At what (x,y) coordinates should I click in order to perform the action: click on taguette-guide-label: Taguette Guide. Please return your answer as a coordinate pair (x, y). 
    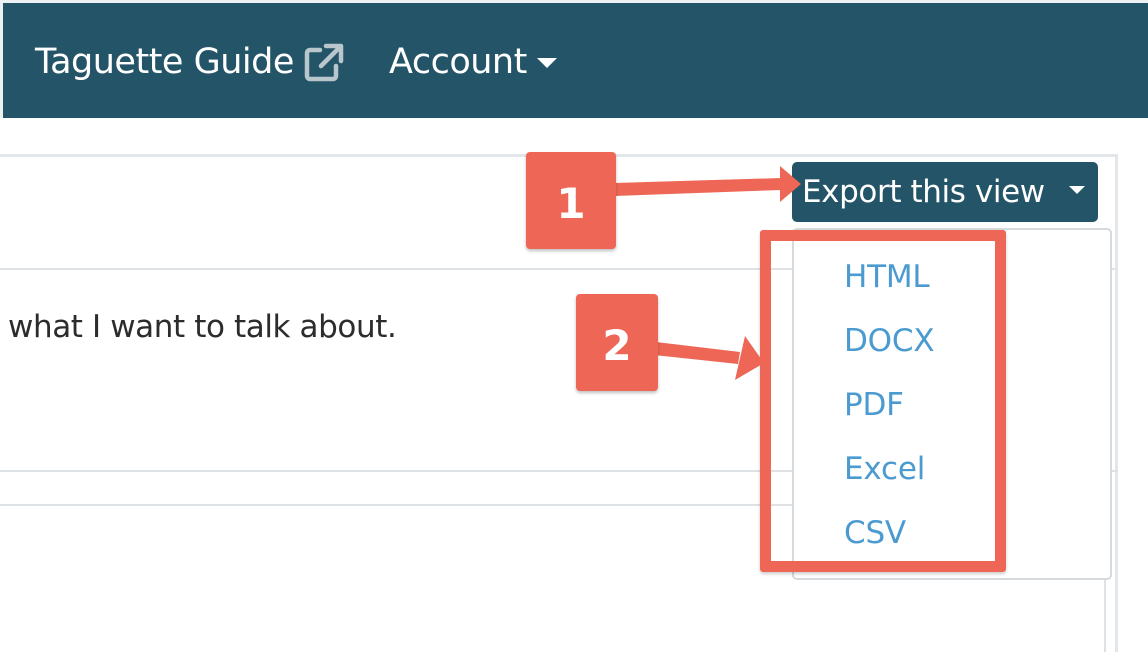
    Looking at the image, I should click on (164, 62).